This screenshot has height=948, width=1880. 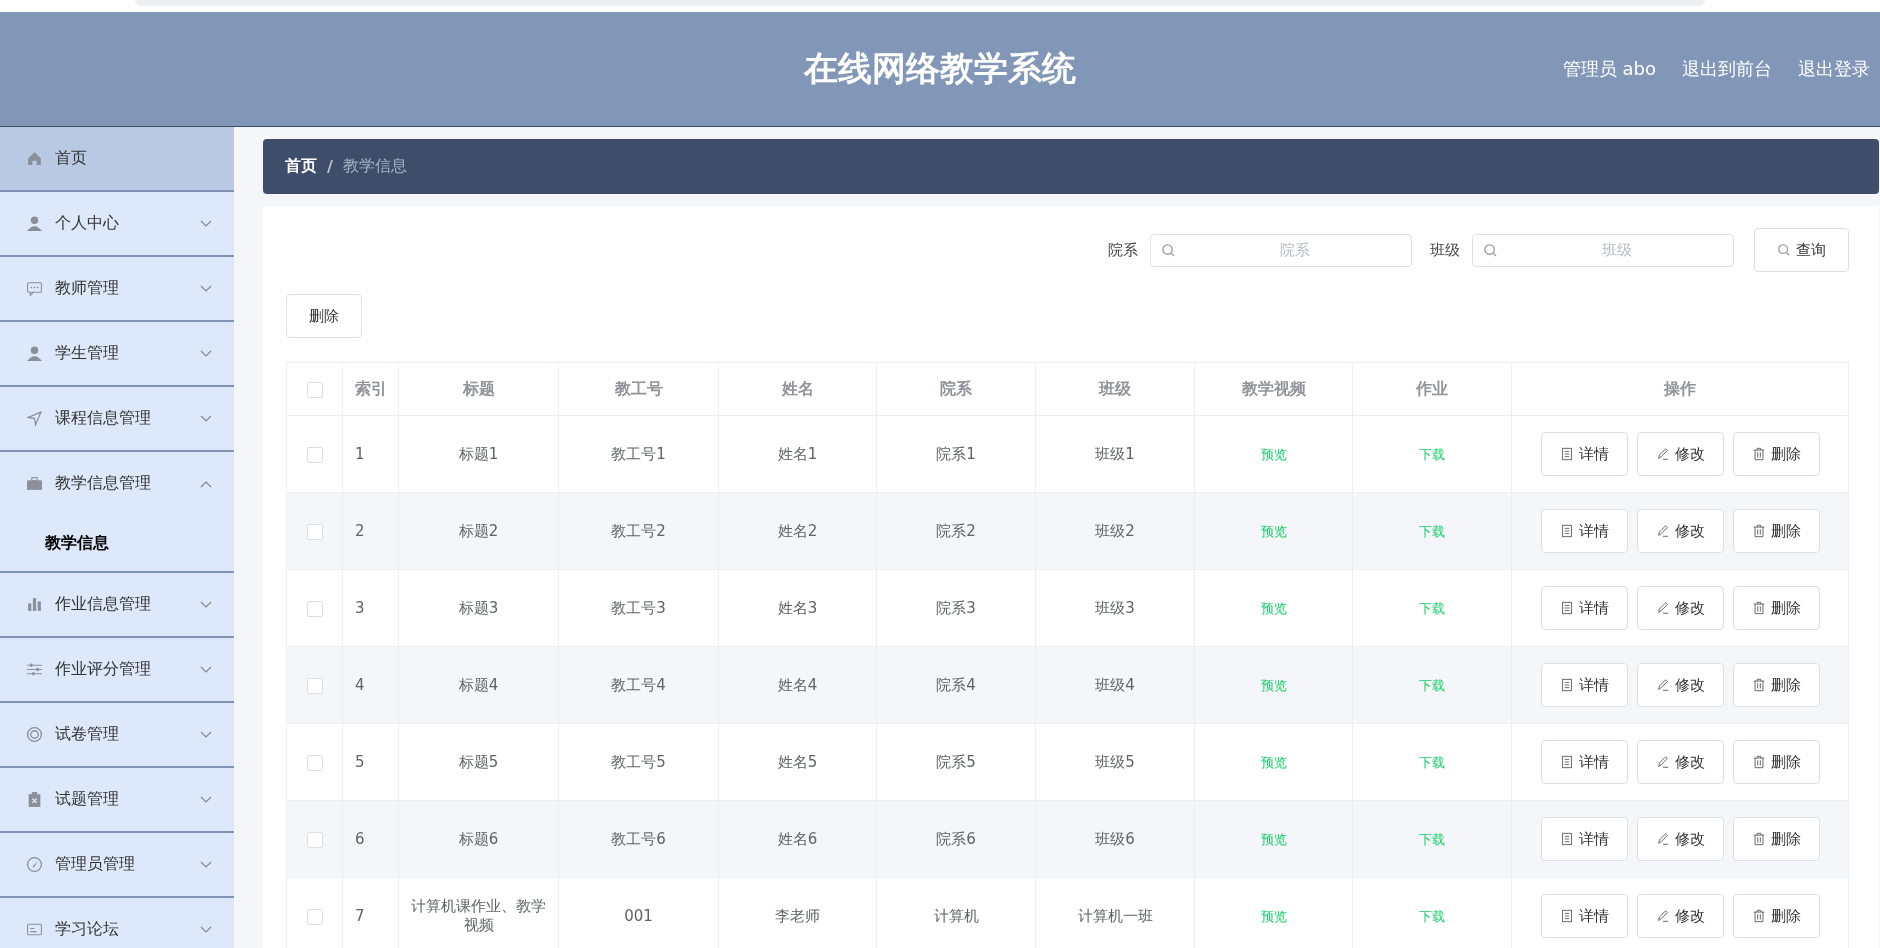 What do you see at coordinates (1281, 250) in the screenshot?
I see `search-field: 院系` at bounding box center [1281, 250].